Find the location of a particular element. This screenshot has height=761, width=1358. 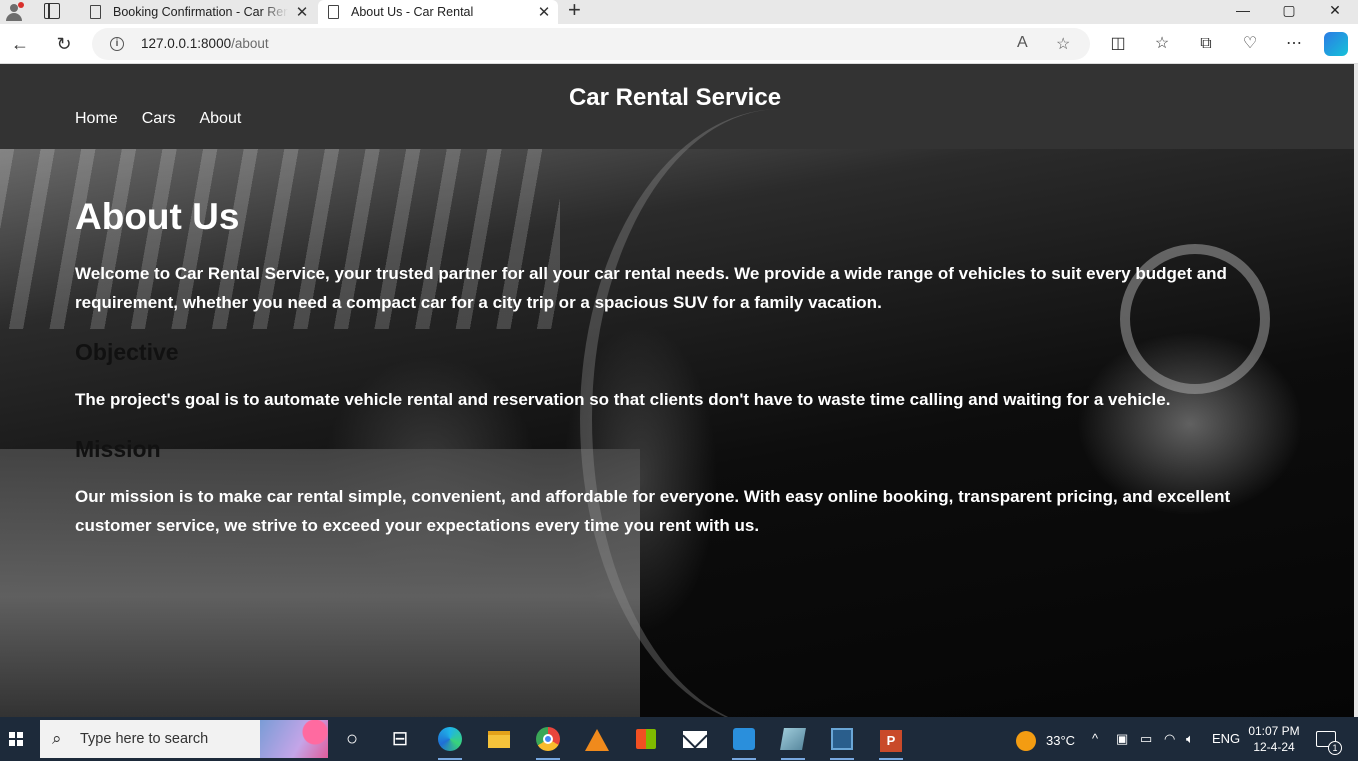

chevron-up-icon: ^ is located at coordinates (1095, 738).